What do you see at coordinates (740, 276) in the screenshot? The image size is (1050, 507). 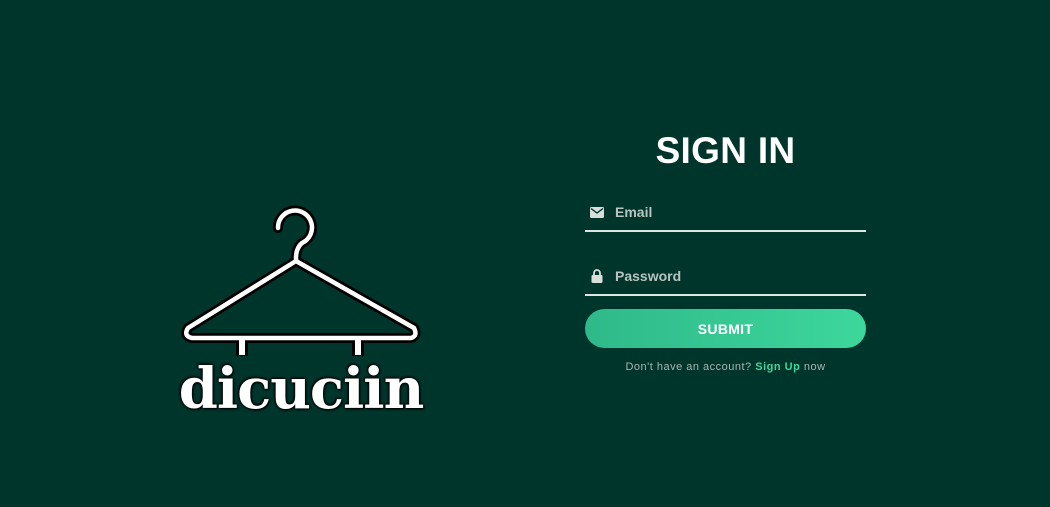 I see `password-input` at bounding box center [740, 276].